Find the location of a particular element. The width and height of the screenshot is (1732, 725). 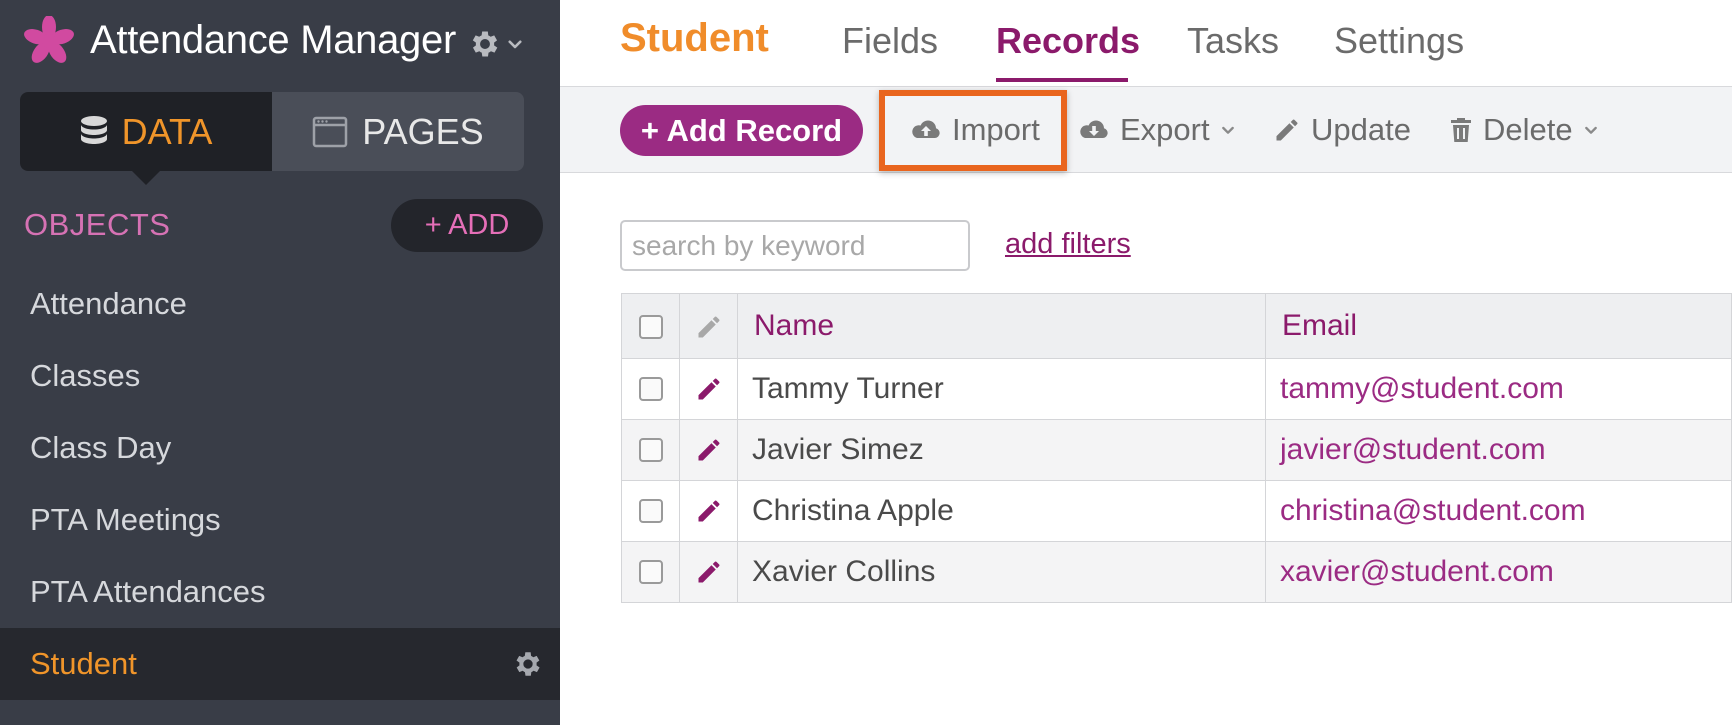

table-row: Christina Apple christina@student.com is located at coordinates (1176, 511).